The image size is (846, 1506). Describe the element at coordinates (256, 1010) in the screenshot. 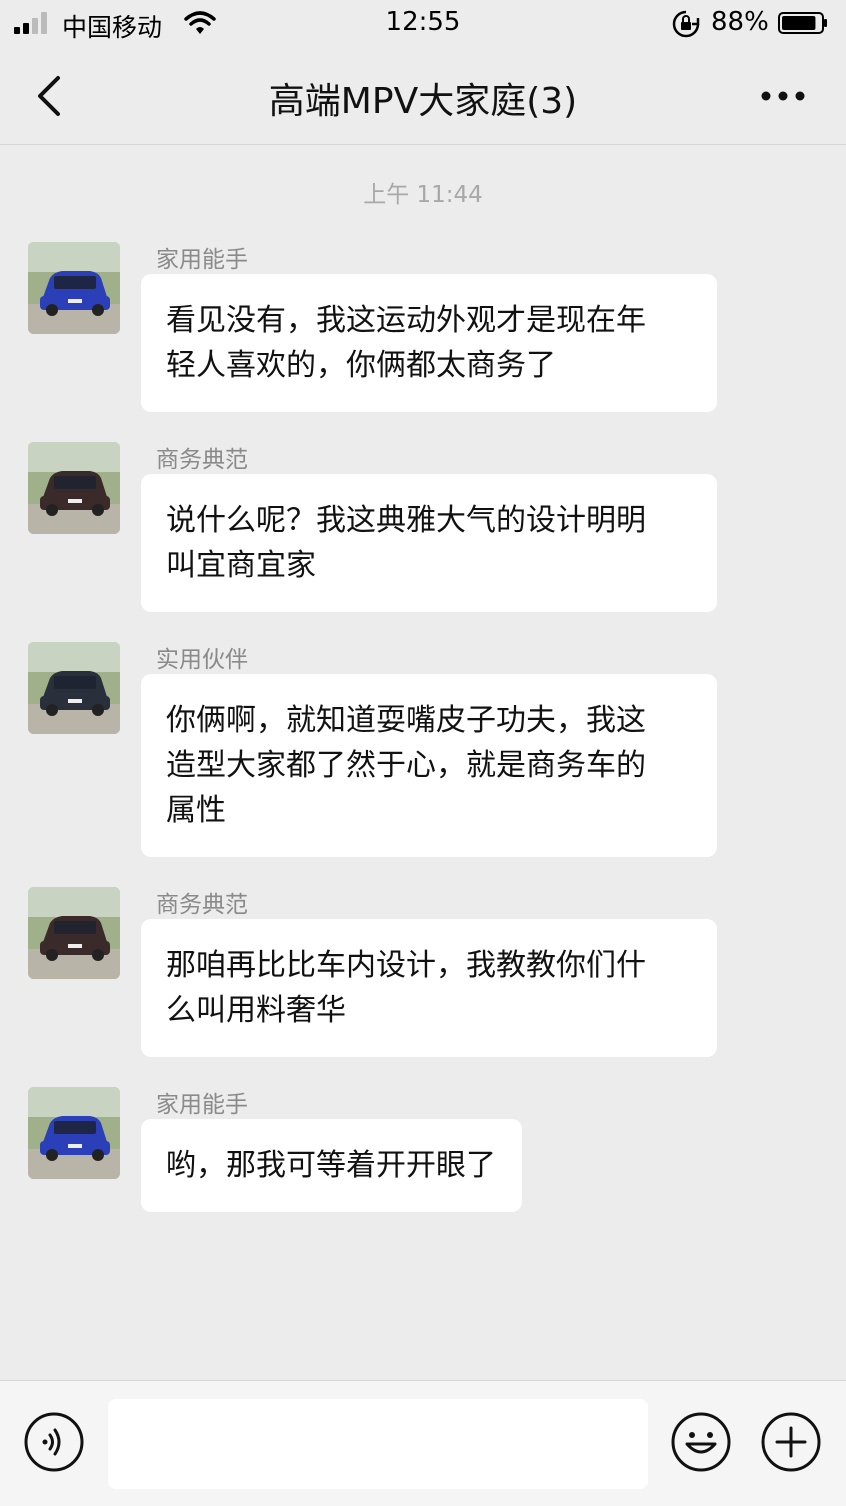

I see `message-text-line: 么叫用料奢华` at that location.